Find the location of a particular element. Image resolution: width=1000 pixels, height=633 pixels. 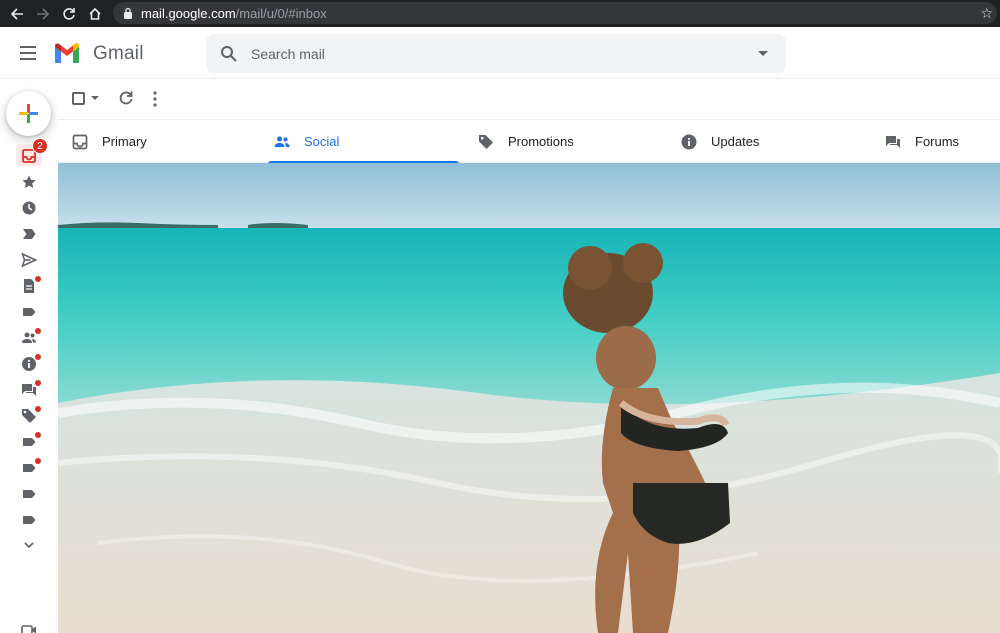

clock-icon is located at coordinates (29, 208).